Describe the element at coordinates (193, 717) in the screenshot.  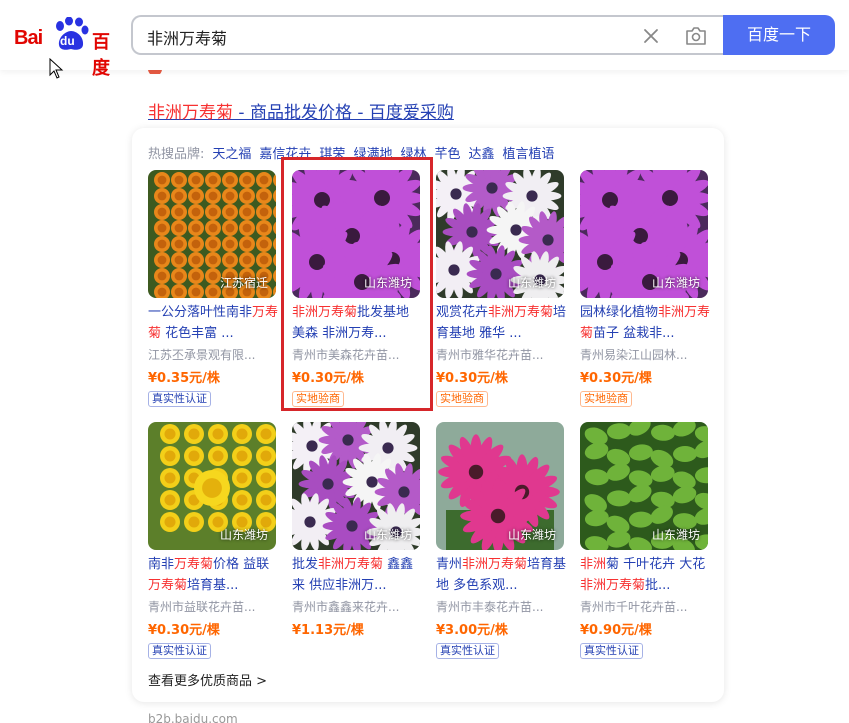
I see `result-source: b2b.baidu.com` at that location.